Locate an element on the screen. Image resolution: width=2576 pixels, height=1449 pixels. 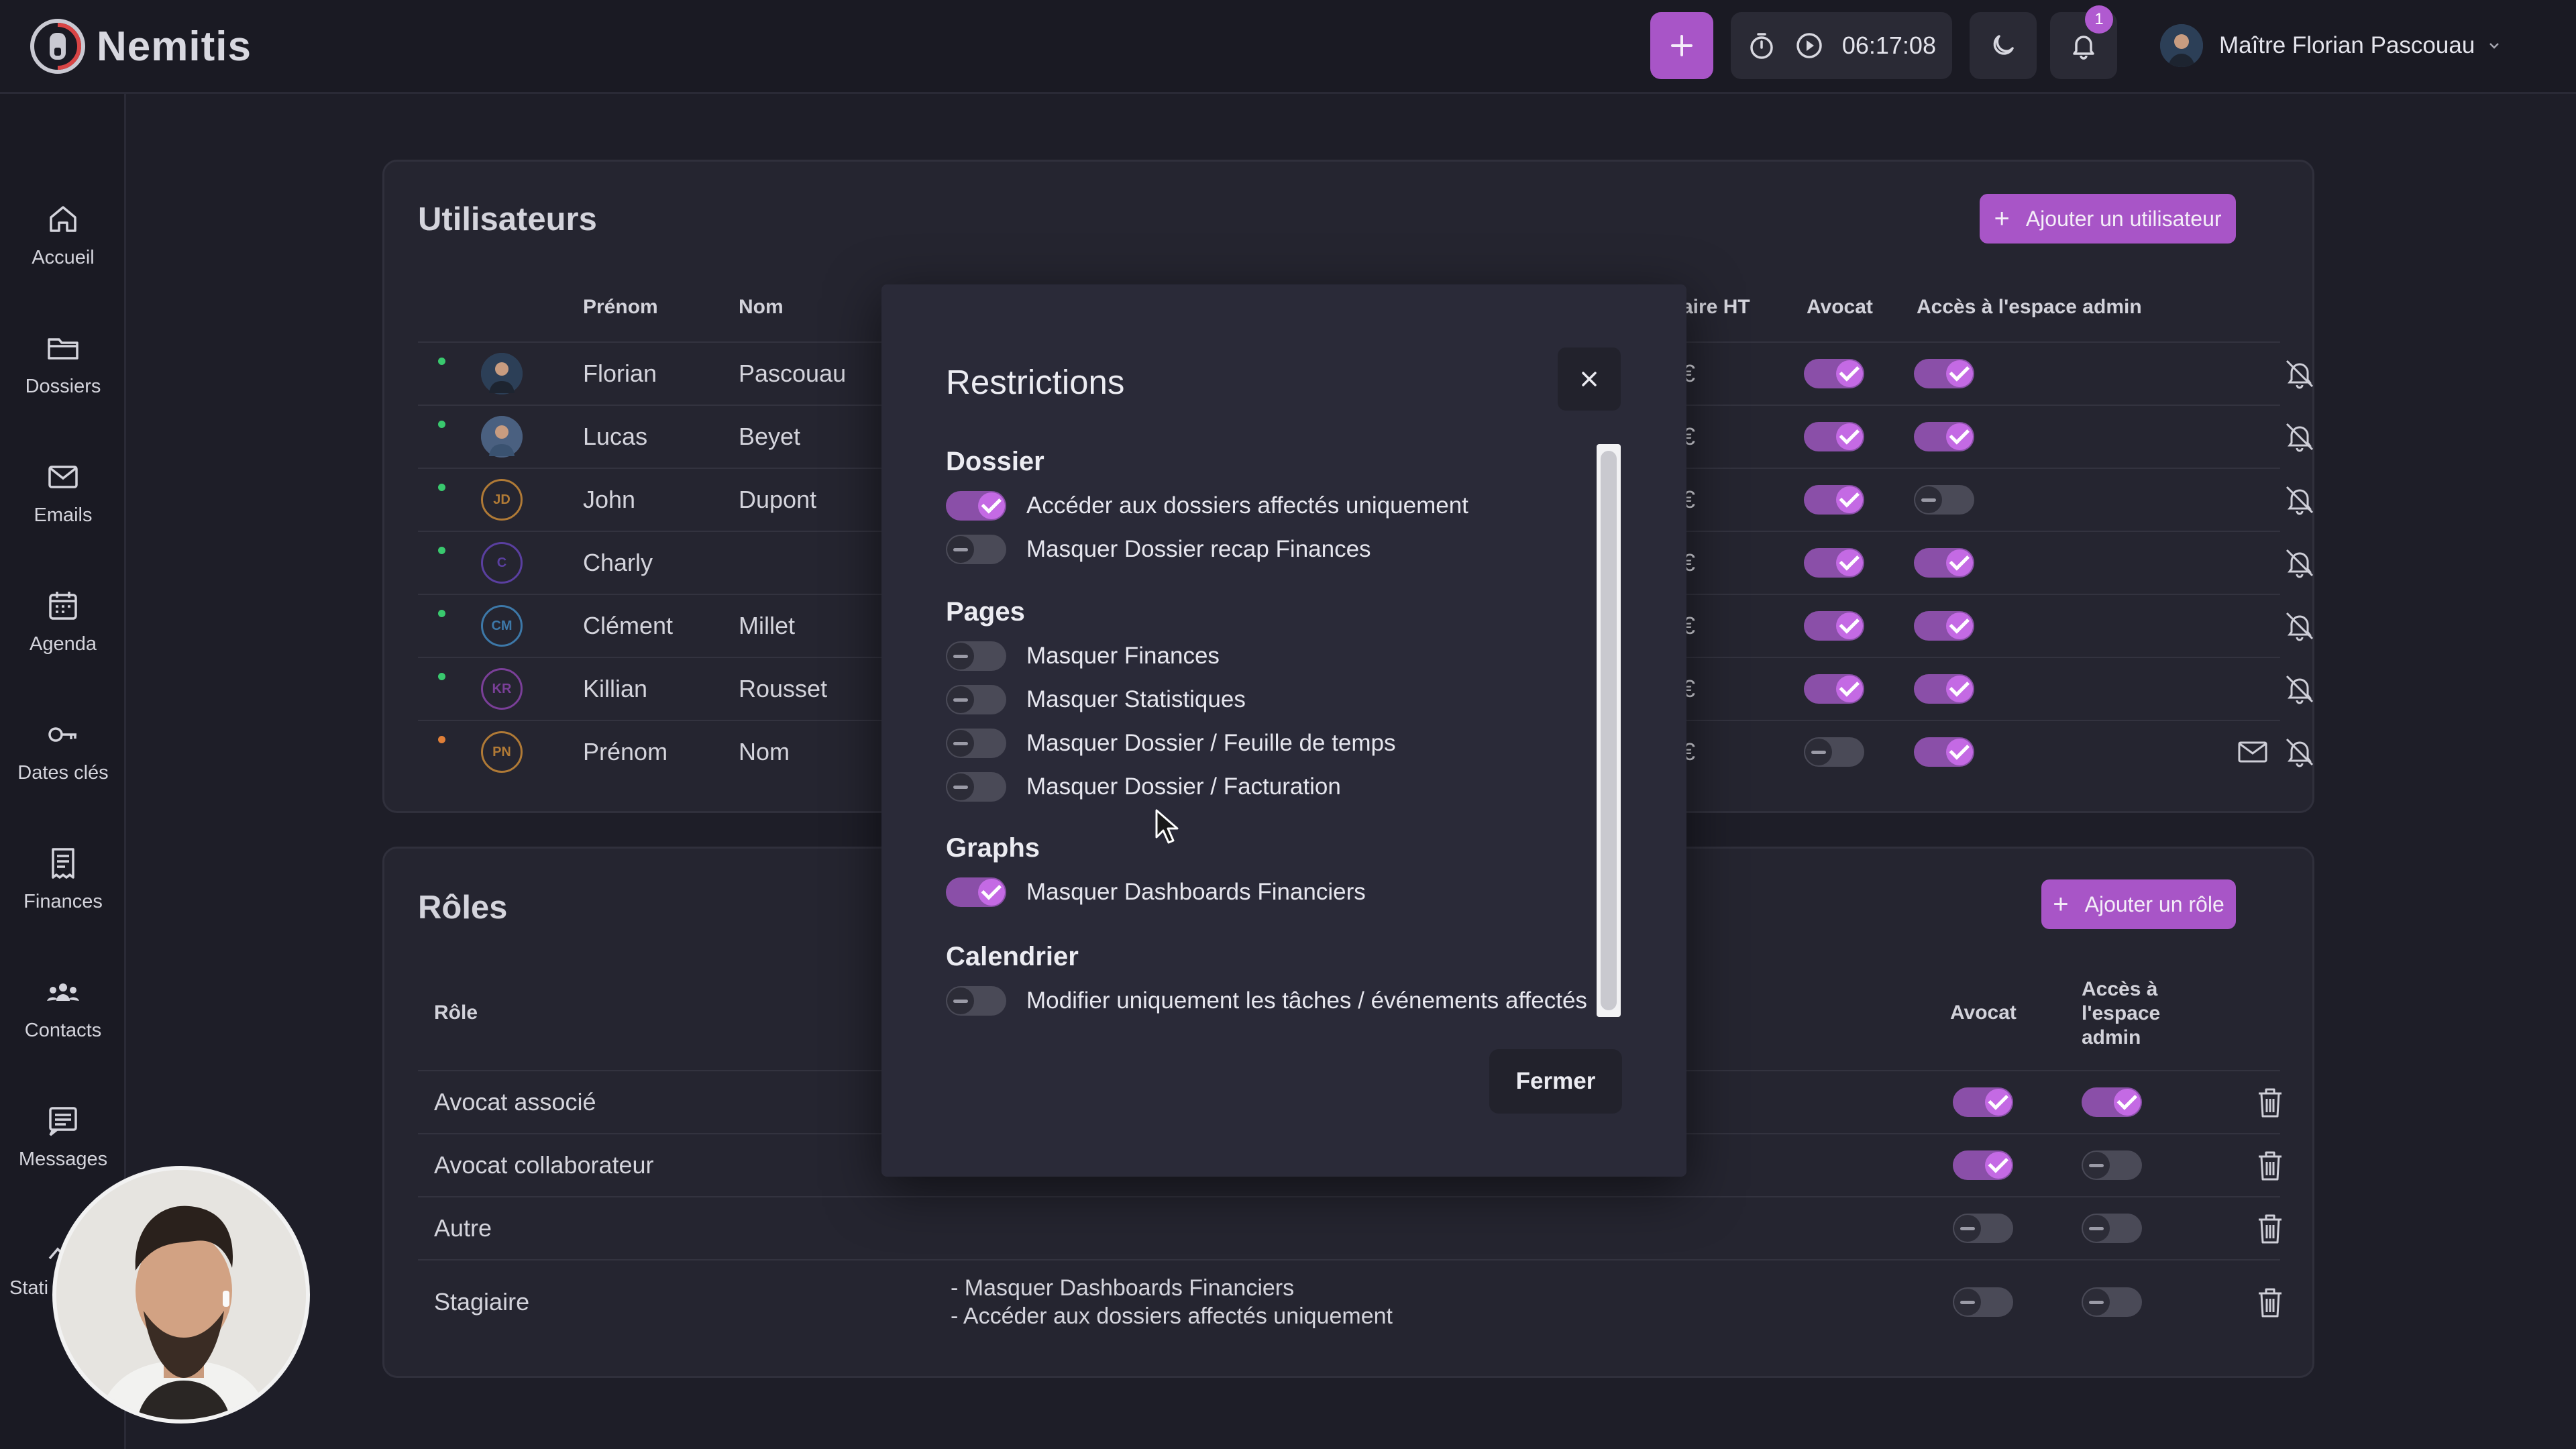
sidebar-item-dates-cles: Dates clés is located at coordinates (63, 750).